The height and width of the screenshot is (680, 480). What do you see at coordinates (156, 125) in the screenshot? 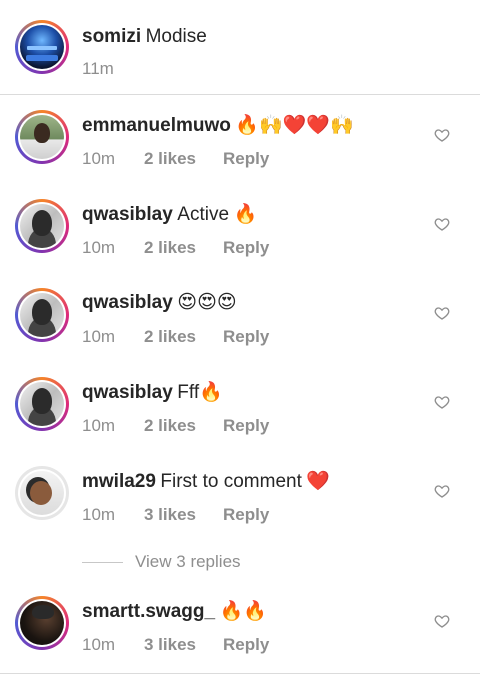
I see `username: emmanuelmuwo` at bounding box center [156, 125].